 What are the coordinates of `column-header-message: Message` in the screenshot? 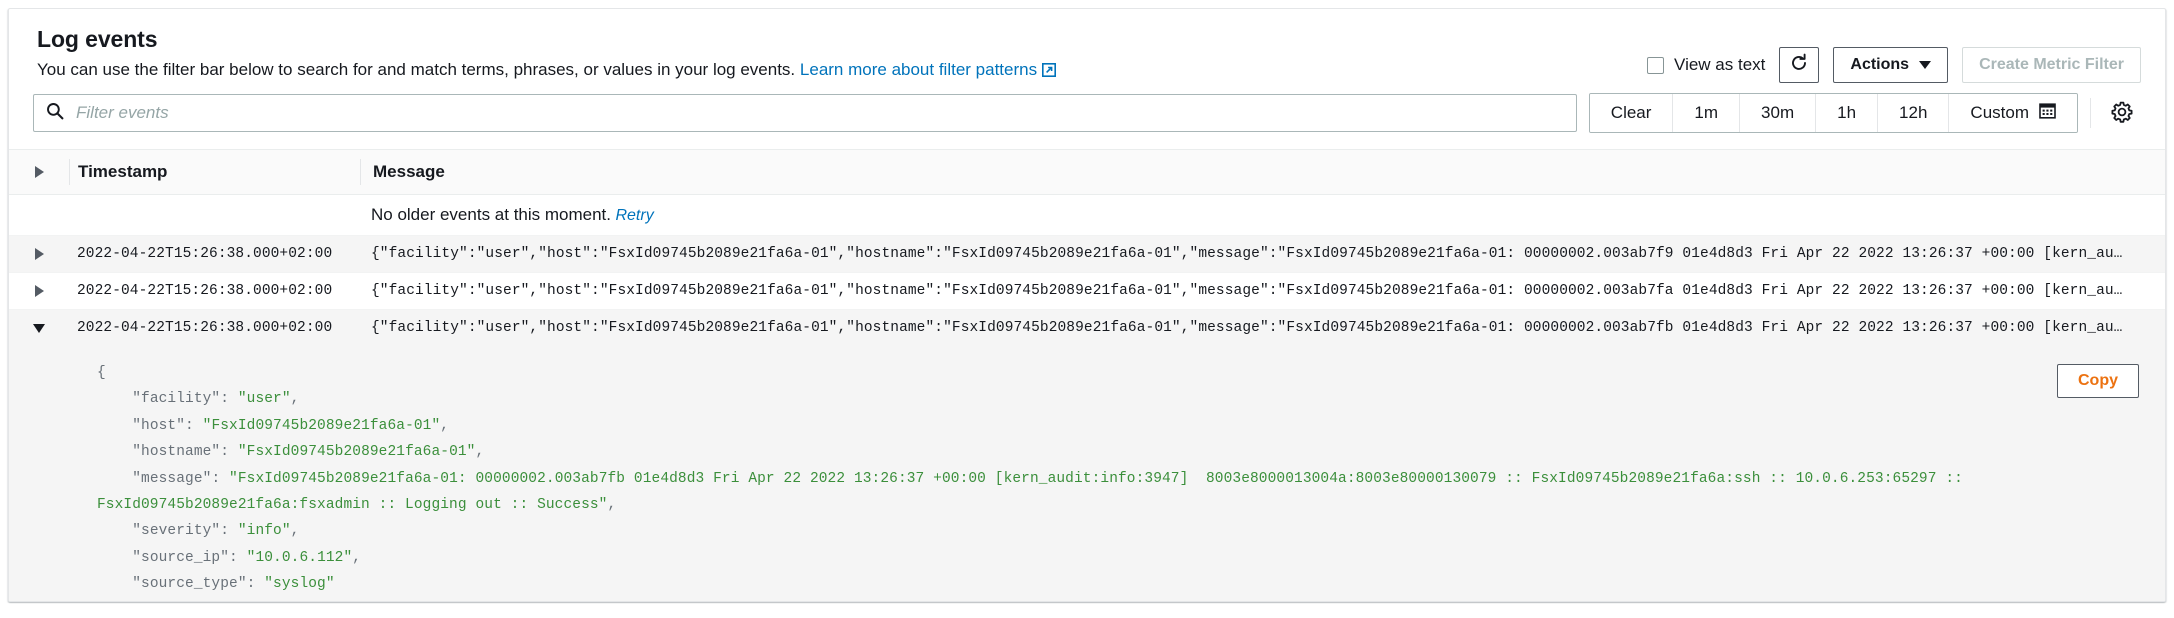 It's located at (1263, 172).